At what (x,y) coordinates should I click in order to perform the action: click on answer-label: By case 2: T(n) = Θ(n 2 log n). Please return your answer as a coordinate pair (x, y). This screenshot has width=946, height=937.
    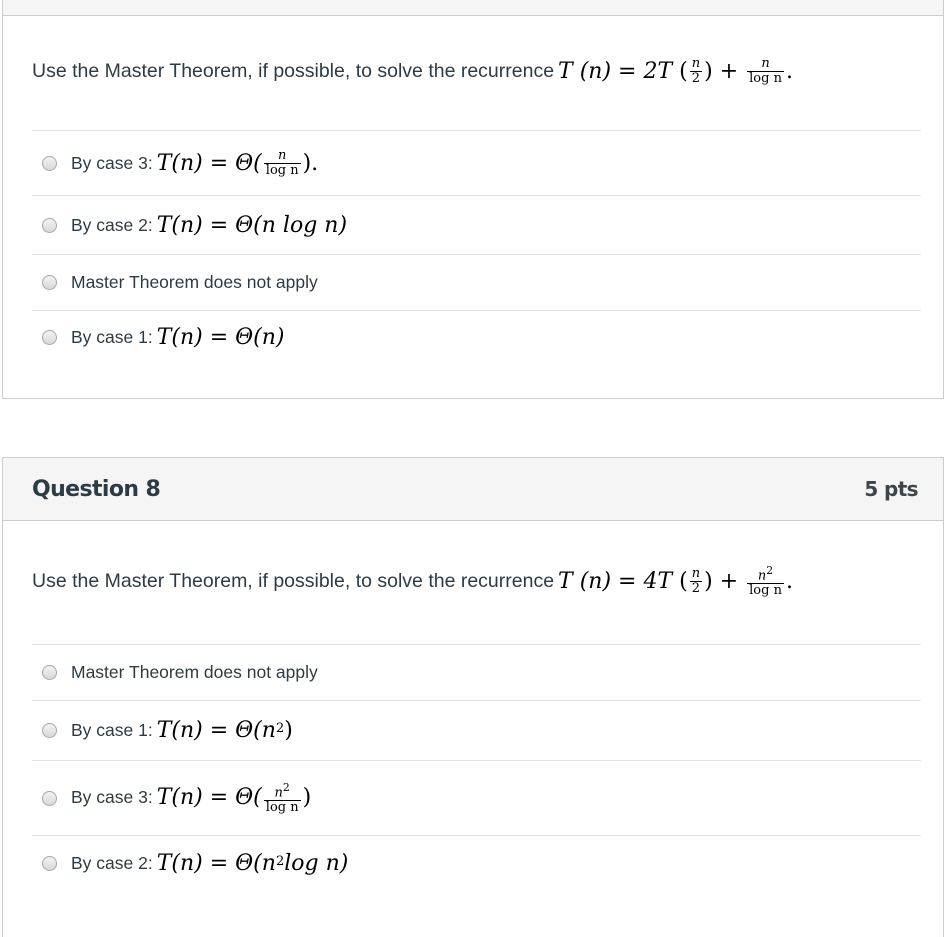
    Looking at the image, I should click on (209, 863).